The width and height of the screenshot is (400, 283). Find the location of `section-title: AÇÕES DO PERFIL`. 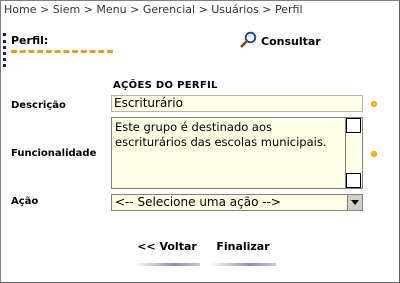

section-title: AÇÕES DO PERFIL is located at coordinates (165, 85).